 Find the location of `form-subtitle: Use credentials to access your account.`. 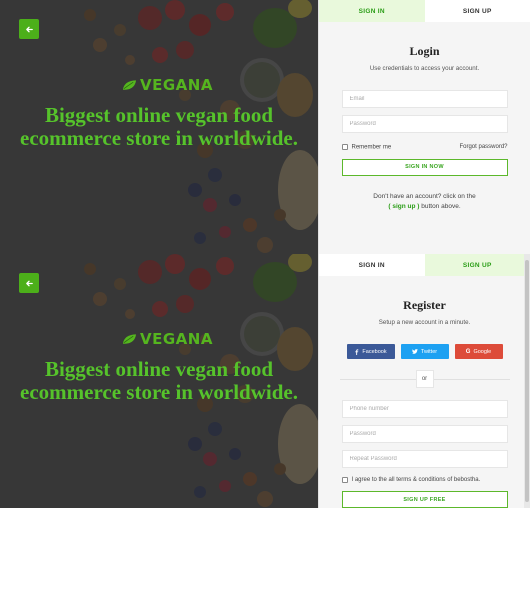

form-subtitle: Use credentials to access your account. is located at coordinates (424, 68).